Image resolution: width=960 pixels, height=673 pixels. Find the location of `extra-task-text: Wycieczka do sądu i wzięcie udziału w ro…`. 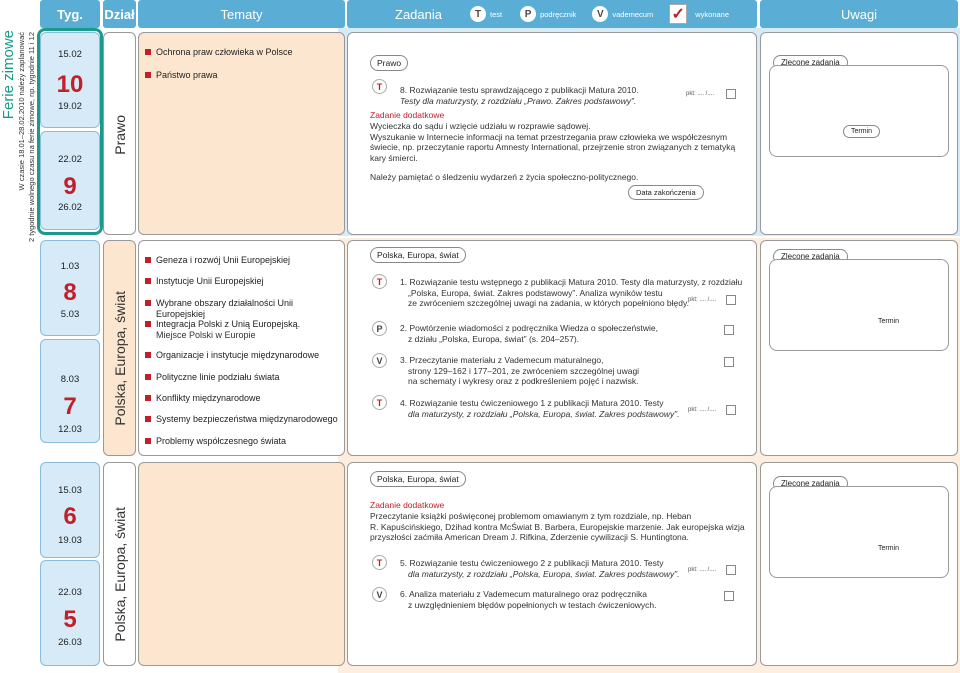

extra-task-text: Wycieczka do sądu i wzięcie udziału w ro… is located at coordinates (552, 142).